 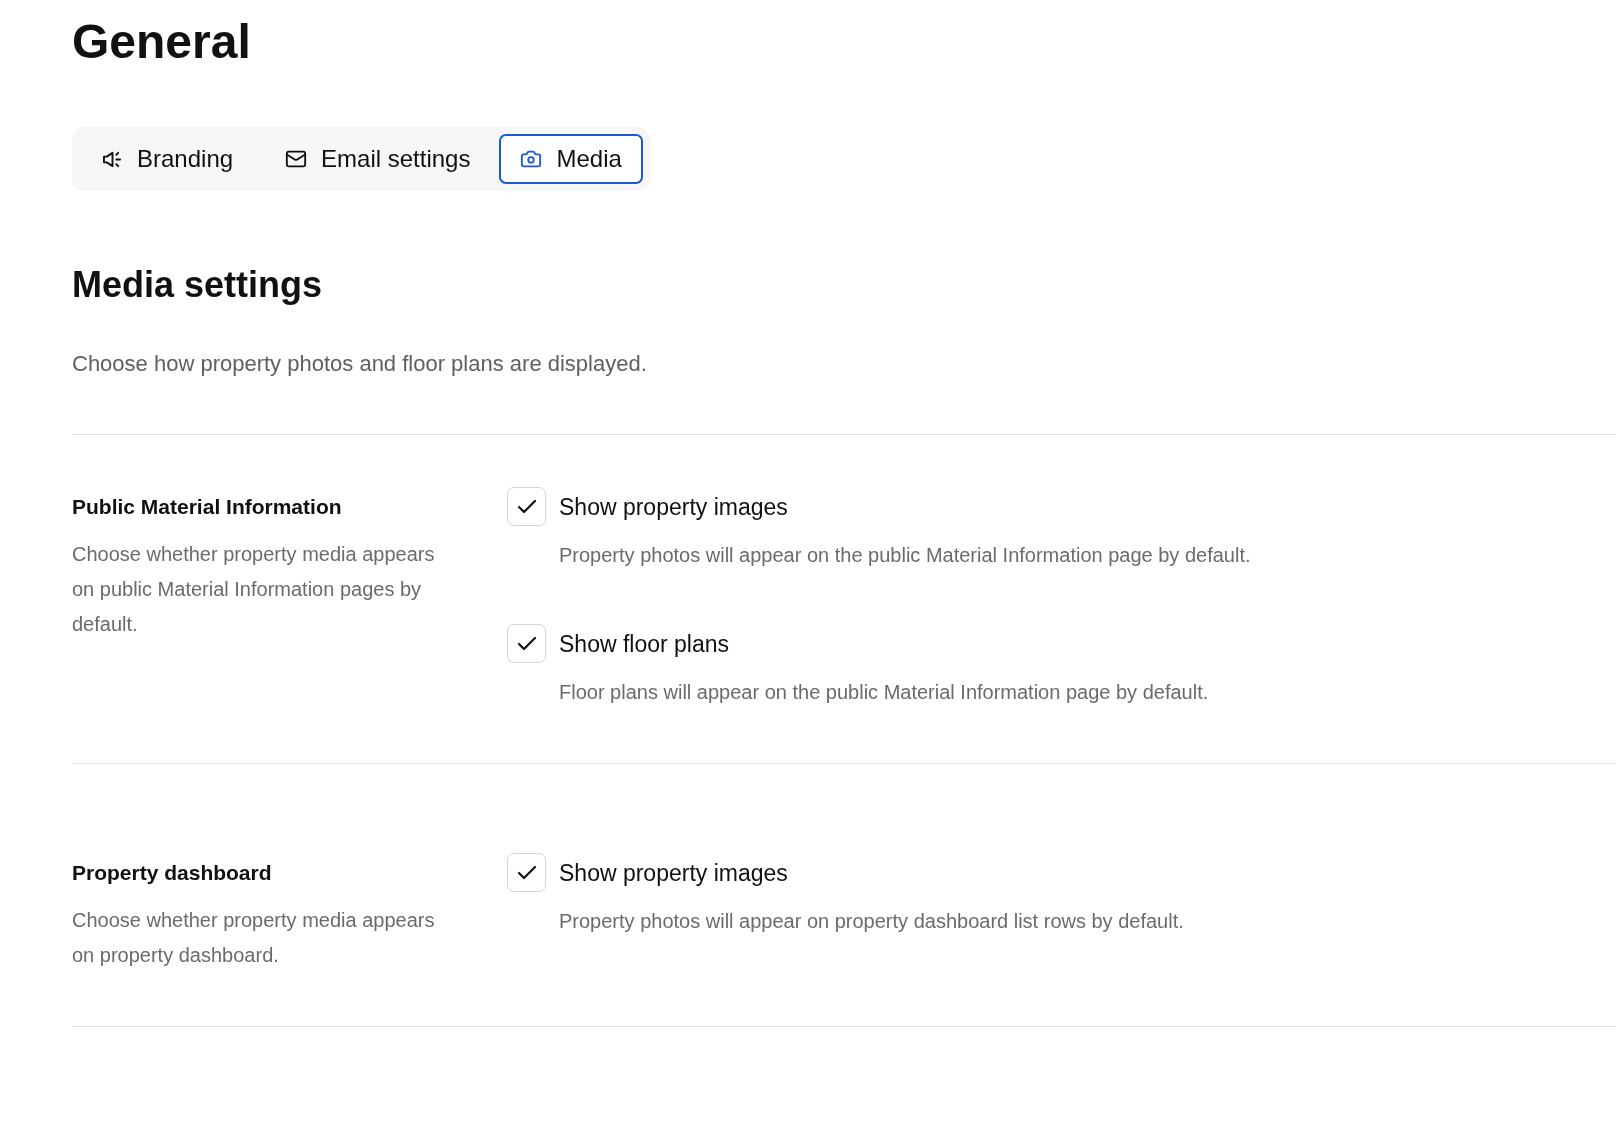 I want to click on checkbox-label: Show floor plans, so click(x=644, y=644).